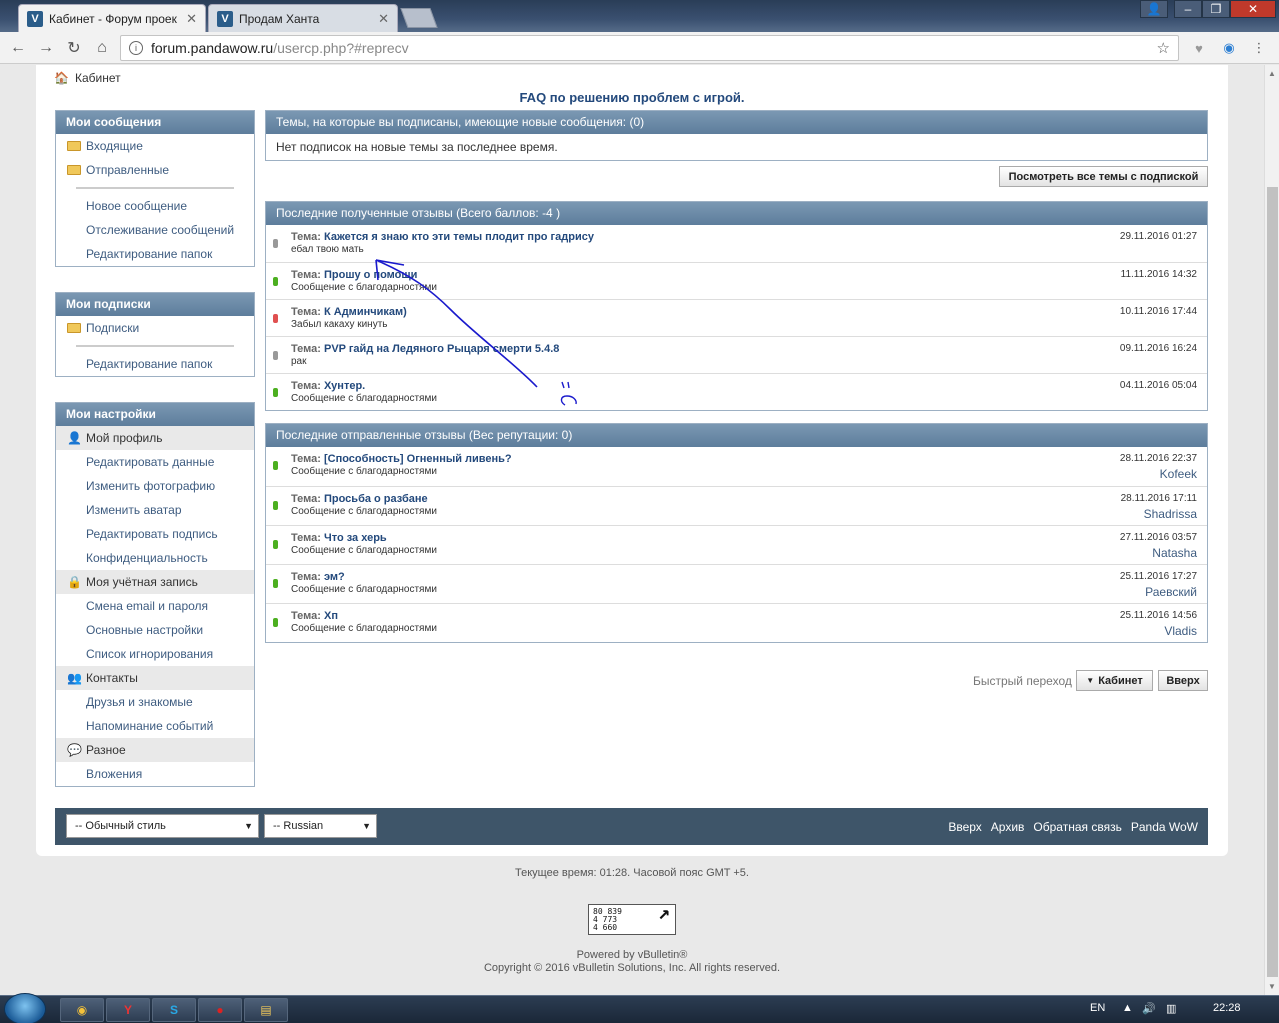 Image resolution: width=1279 pixels, height=1023 pixels. What do you see at coordinates (279, 18) in the screenshot?
I see `tab-title: Продам Ханта` at bounding box center [279, 18].